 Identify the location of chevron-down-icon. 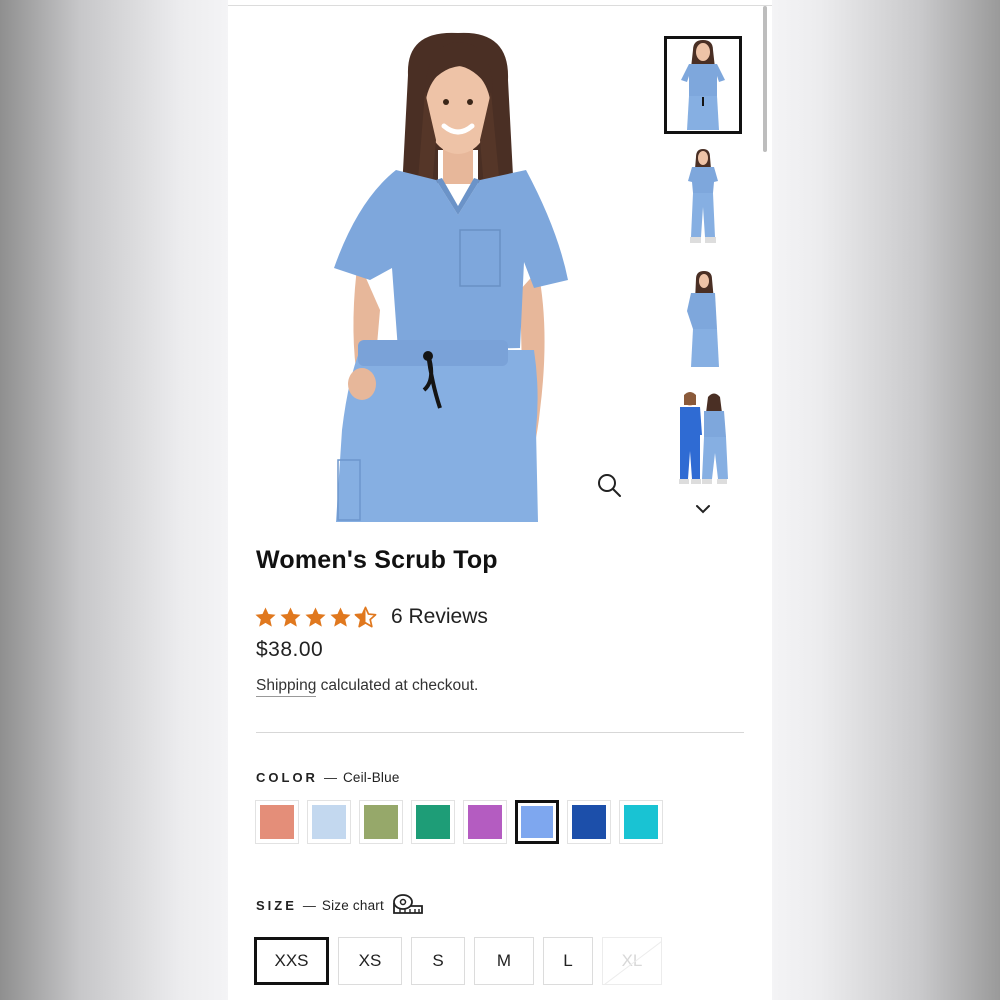
(703, 509).